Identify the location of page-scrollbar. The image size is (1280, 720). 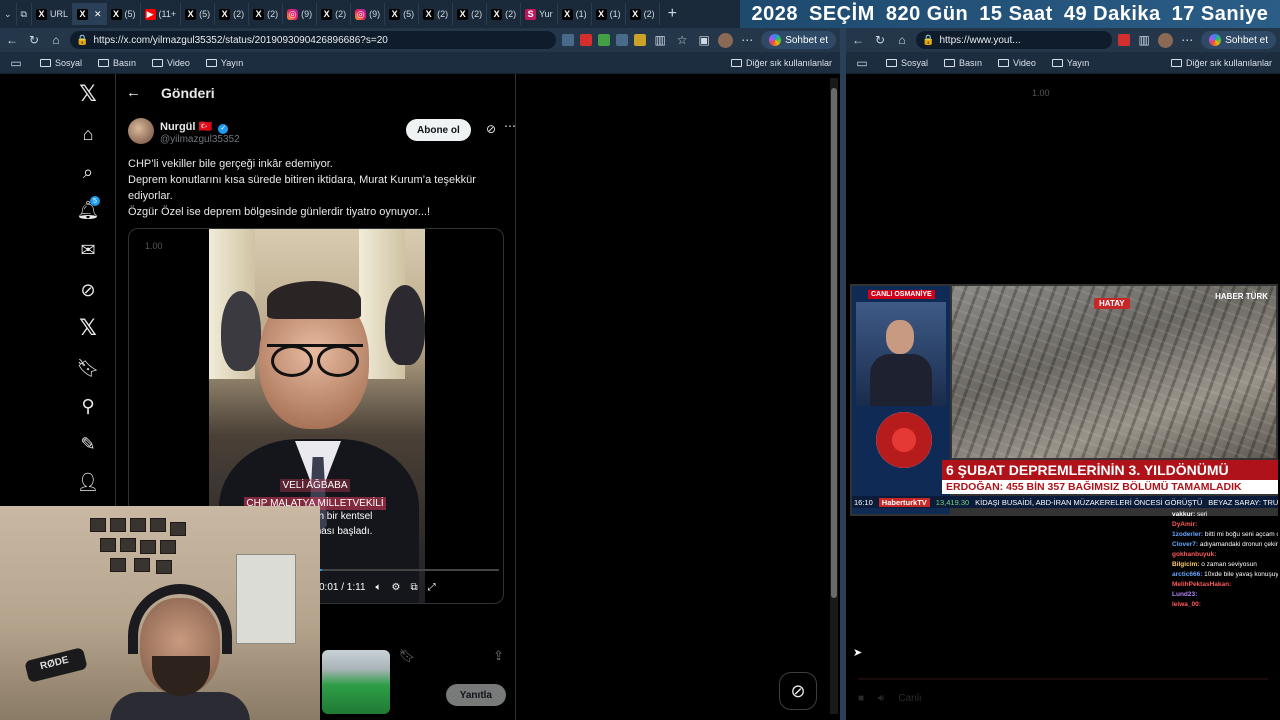
(834, 396).